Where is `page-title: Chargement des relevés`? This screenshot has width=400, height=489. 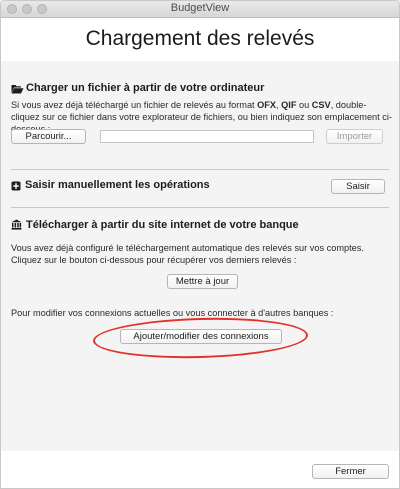
page-title: Chargement des relevés is located at coordinates (200, 38).